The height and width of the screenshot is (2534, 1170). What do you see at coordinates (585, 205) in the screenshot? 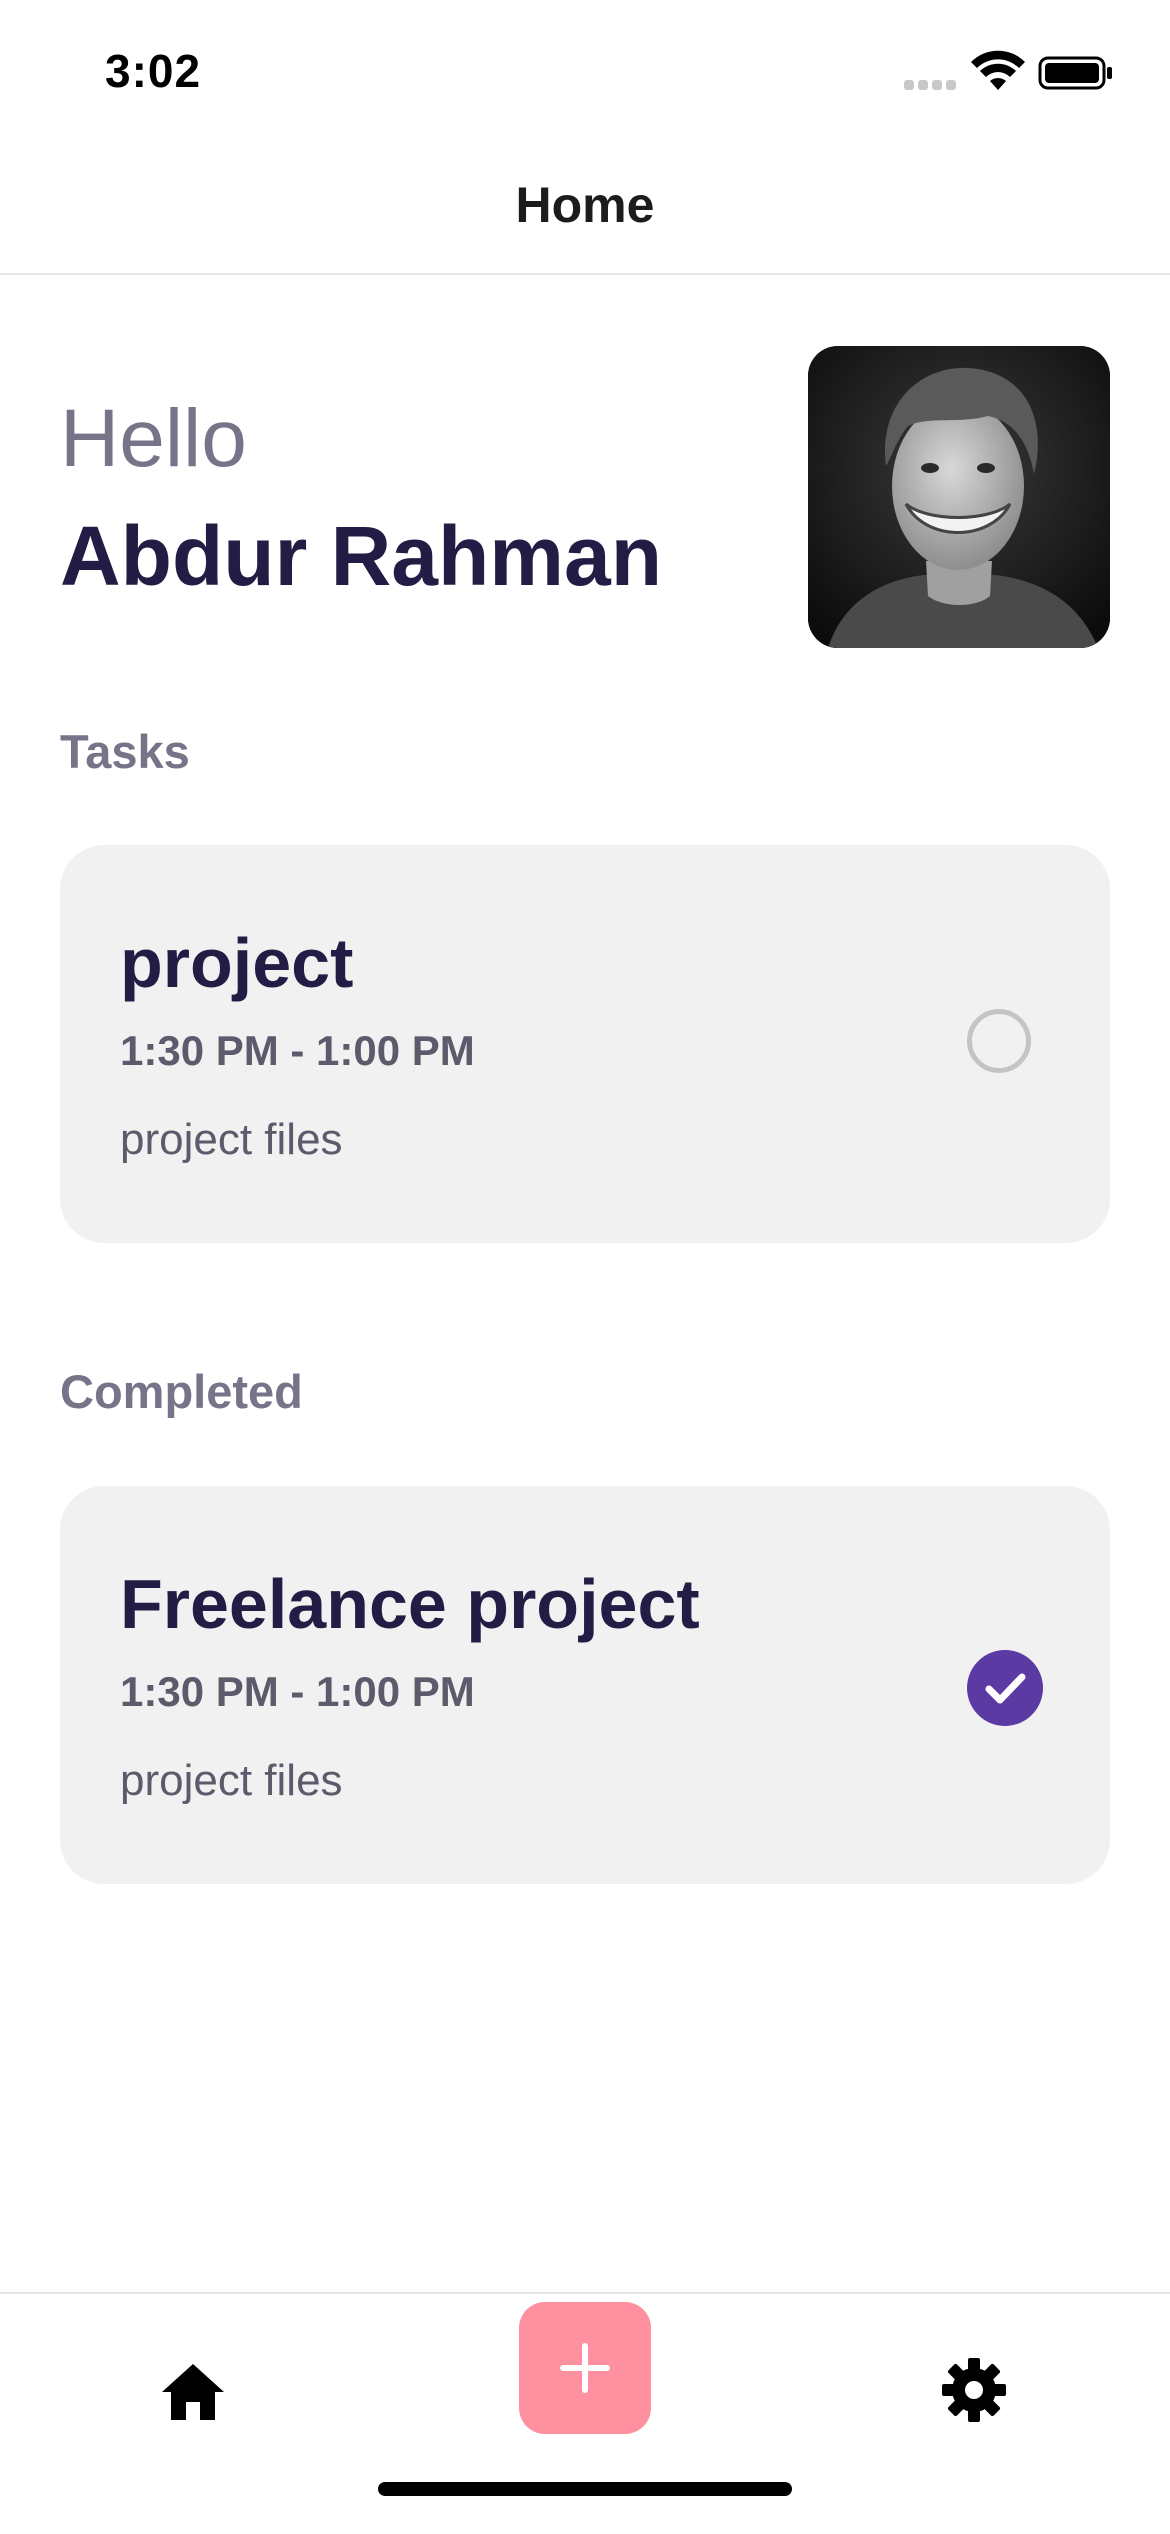
I see `page-title: Home` at bounding box center [585, 205].